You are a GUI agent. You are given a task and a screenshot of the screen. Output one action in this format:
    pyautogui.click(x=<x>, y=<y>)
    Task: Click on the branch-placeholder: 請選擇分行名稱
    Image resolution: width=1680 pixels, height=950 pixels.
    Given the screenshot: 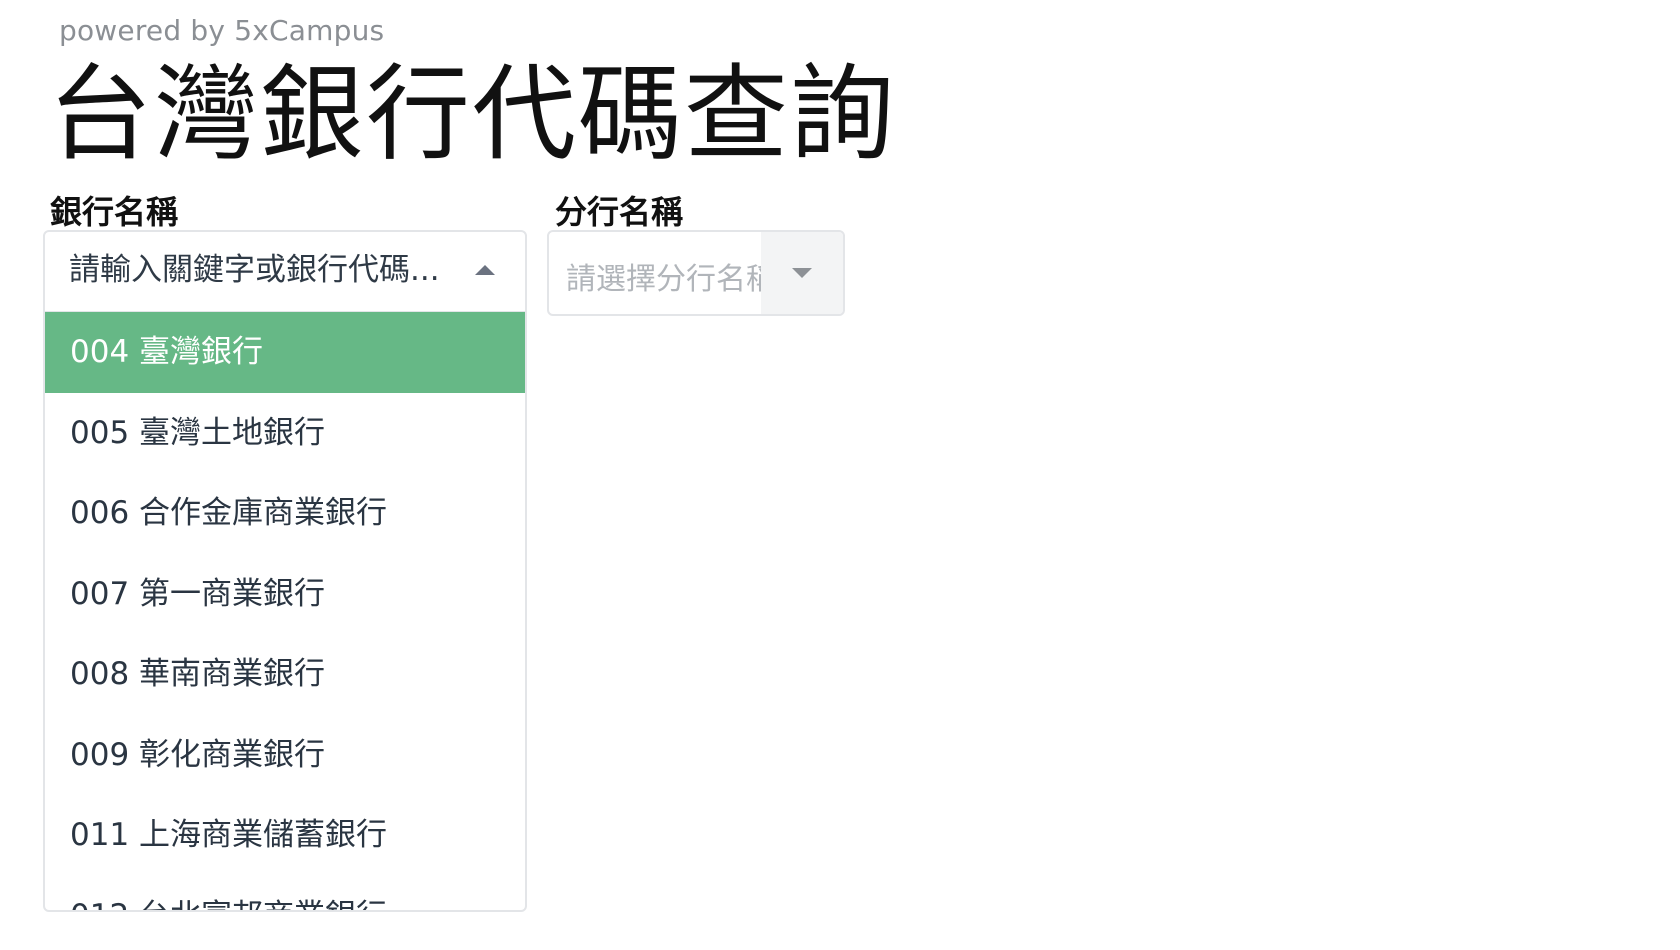 What is the action you would take?
    pyautogui.click(x=671, y=279)
    